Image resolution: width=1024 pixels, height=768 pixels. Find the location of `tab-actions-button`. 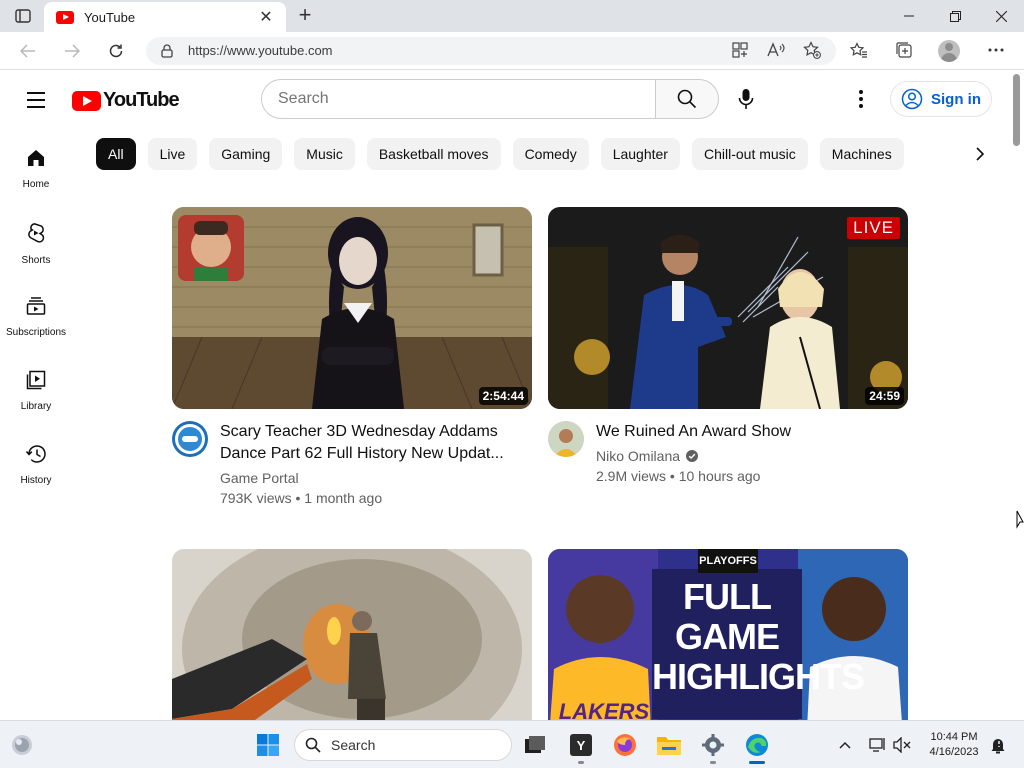

tab-actions-button is located at coordinates (23, 16).